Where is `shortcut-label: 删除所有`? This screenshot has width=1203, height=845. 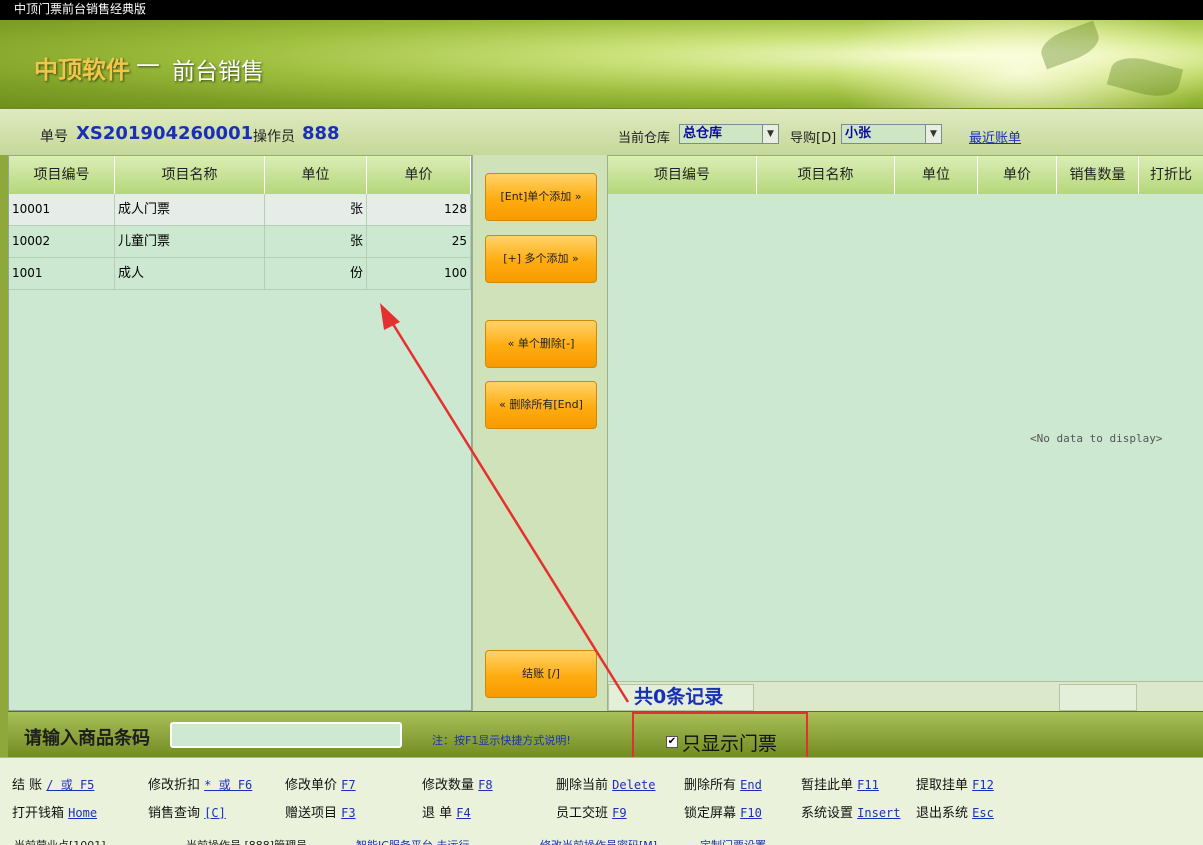
shortcut-label: 删除所有 is located at coordinates (710, 785).